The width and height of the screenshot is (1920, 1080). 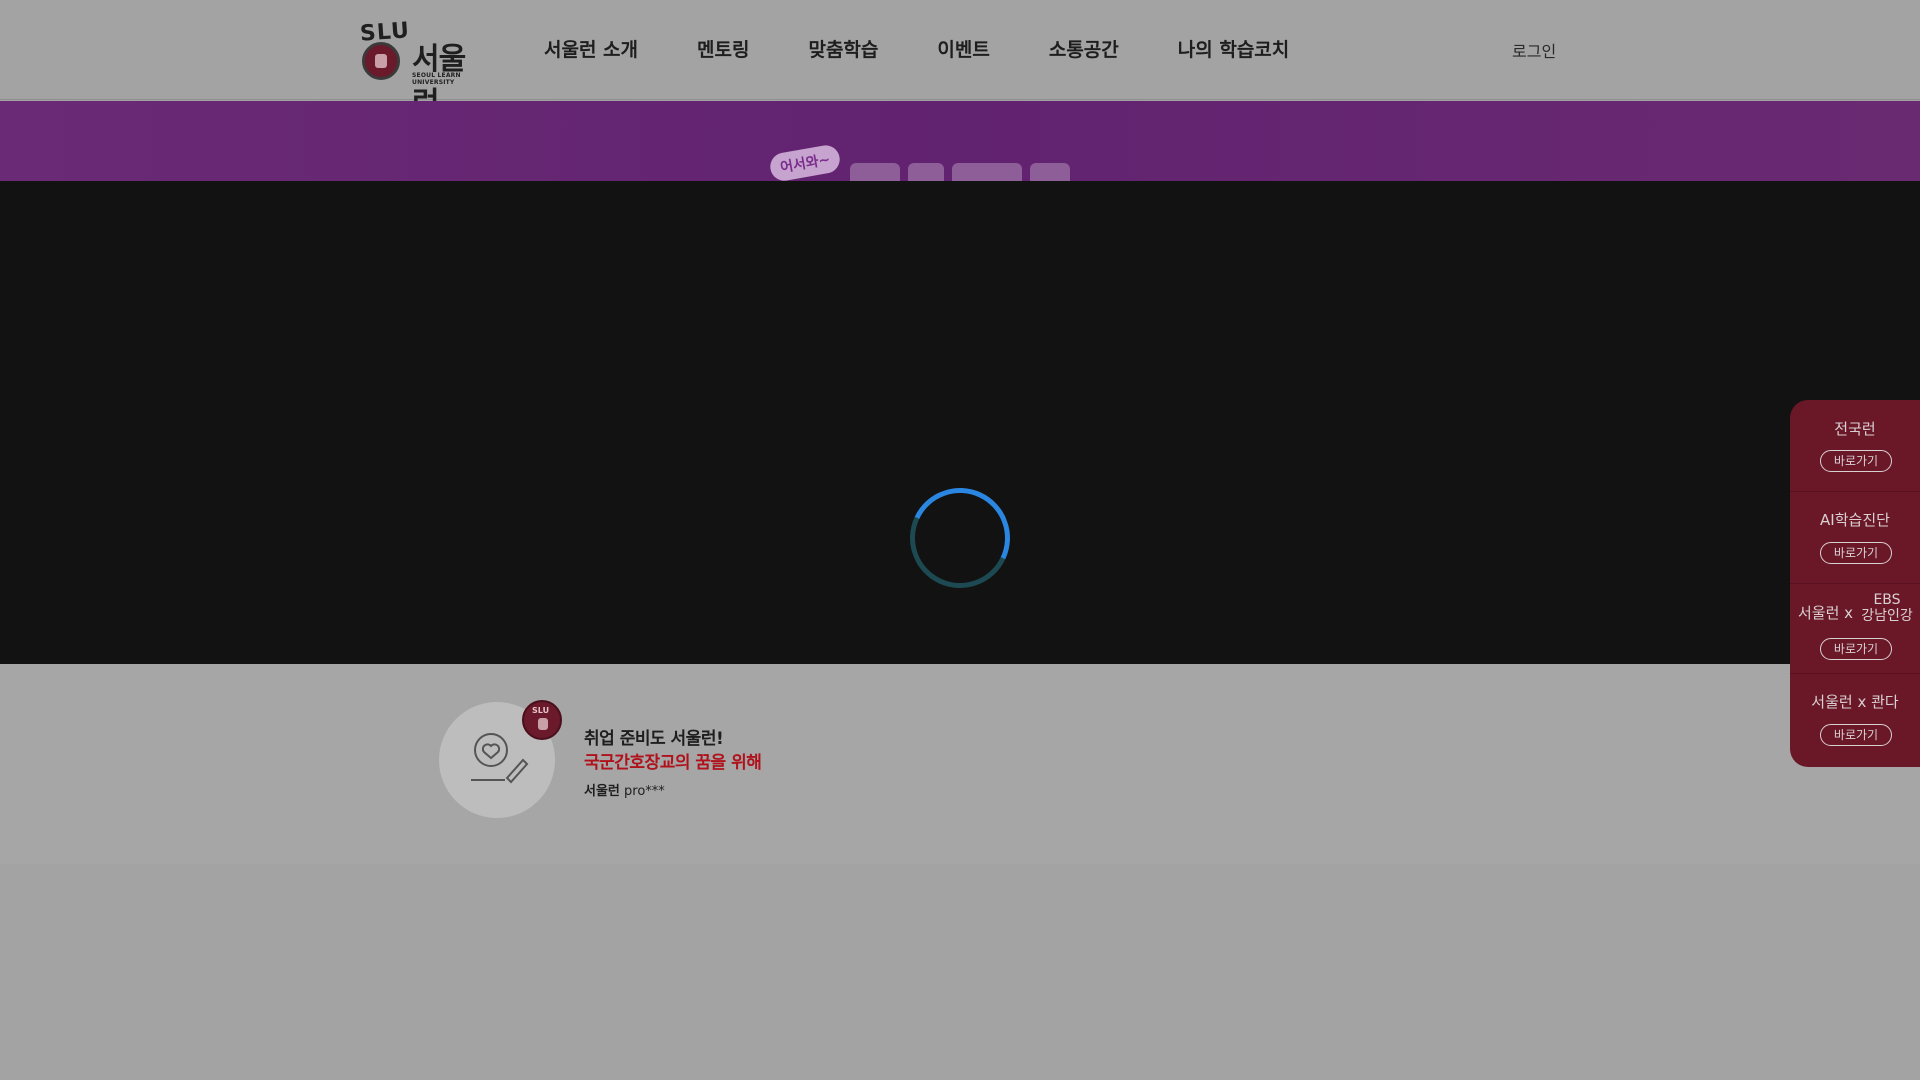 What do you see at coordinates (843, 48) in the screenshot?
I see `nav-item-custom-learning: 맞춤학습` at bounding box center [843, 48].